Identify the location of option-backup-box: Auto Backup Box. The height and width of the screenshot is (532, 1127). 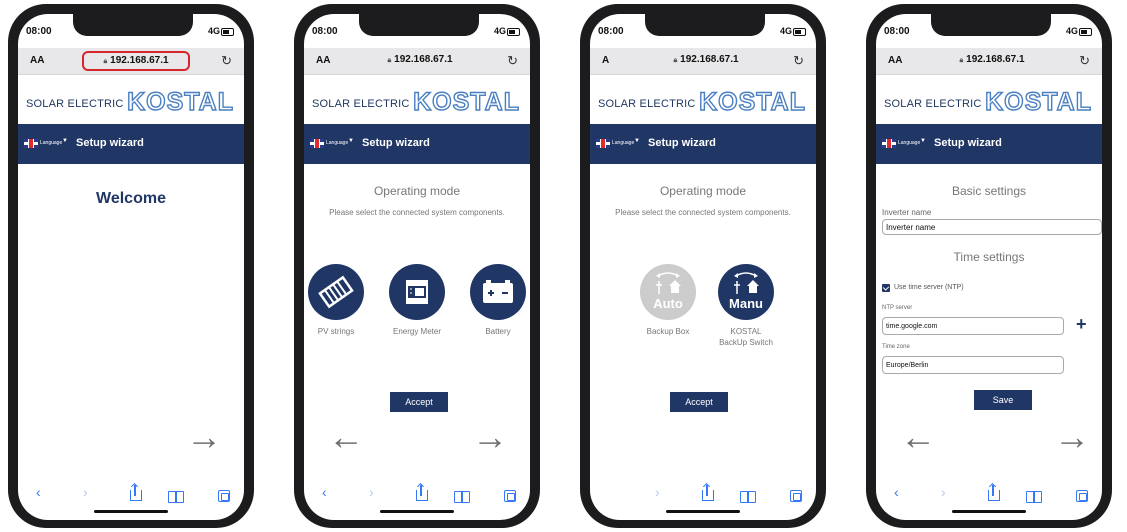
(668, 300).